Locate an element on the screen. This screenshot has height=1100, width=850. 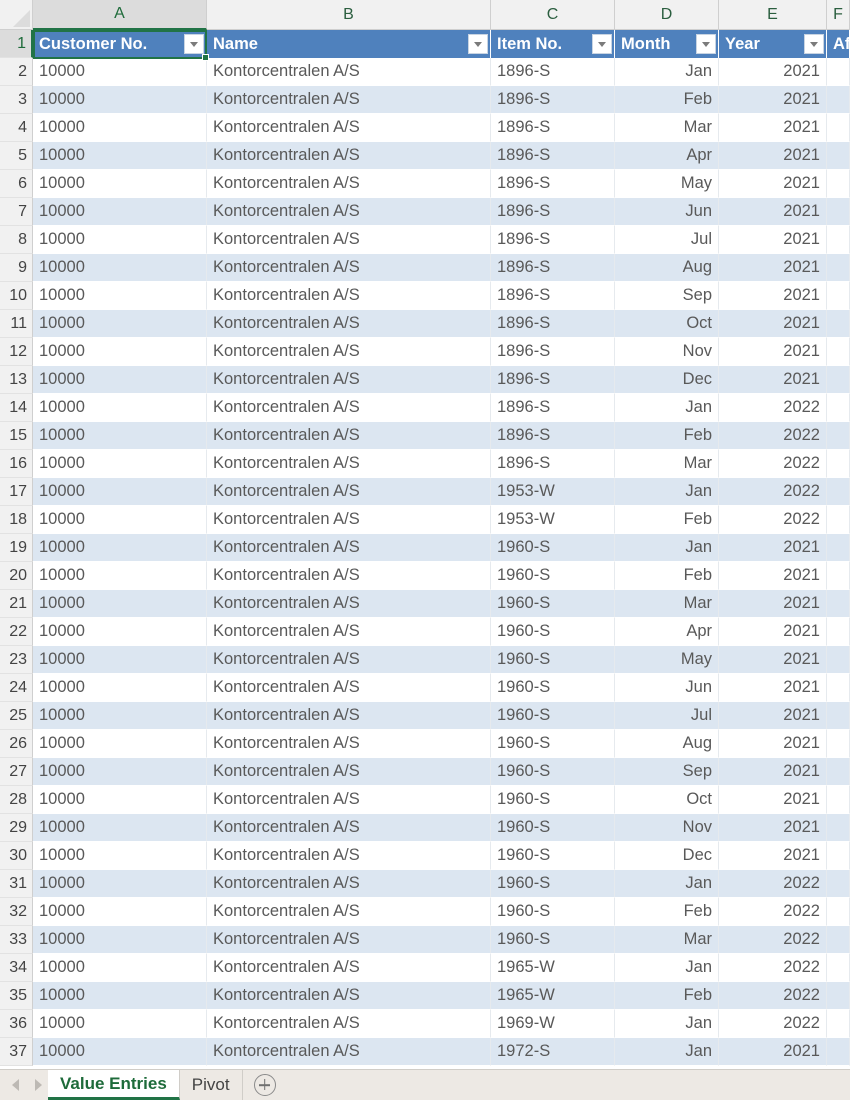
row-header-6: 6 is located at coordinates (16, 184).